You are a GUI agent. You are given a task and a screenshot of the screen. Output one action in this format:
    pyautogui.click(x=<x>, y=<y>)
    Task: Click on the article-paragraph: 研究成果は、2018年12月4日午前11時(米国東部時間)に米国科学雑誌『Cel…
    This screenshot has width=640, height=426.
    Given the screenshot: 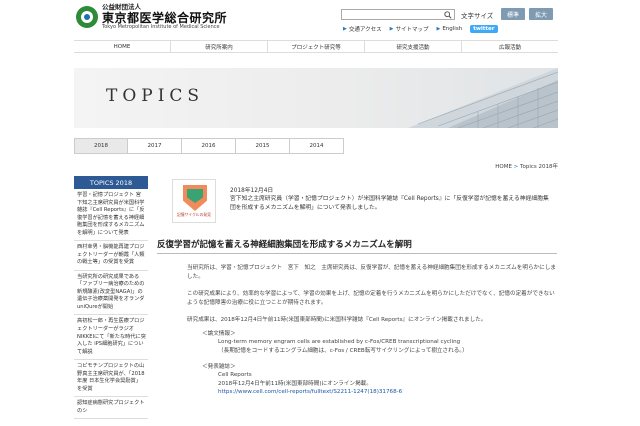 What is the action you would take?
    pyautogui.click(x=337, y=320)
    